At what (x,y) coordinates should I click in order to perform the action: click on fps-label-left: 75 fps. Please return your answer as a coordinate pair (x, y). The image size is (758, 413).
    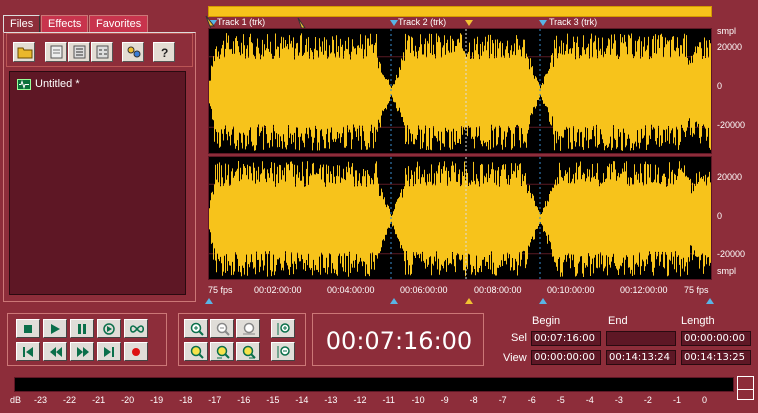
    Looking at the image, I should click on (220, 290).